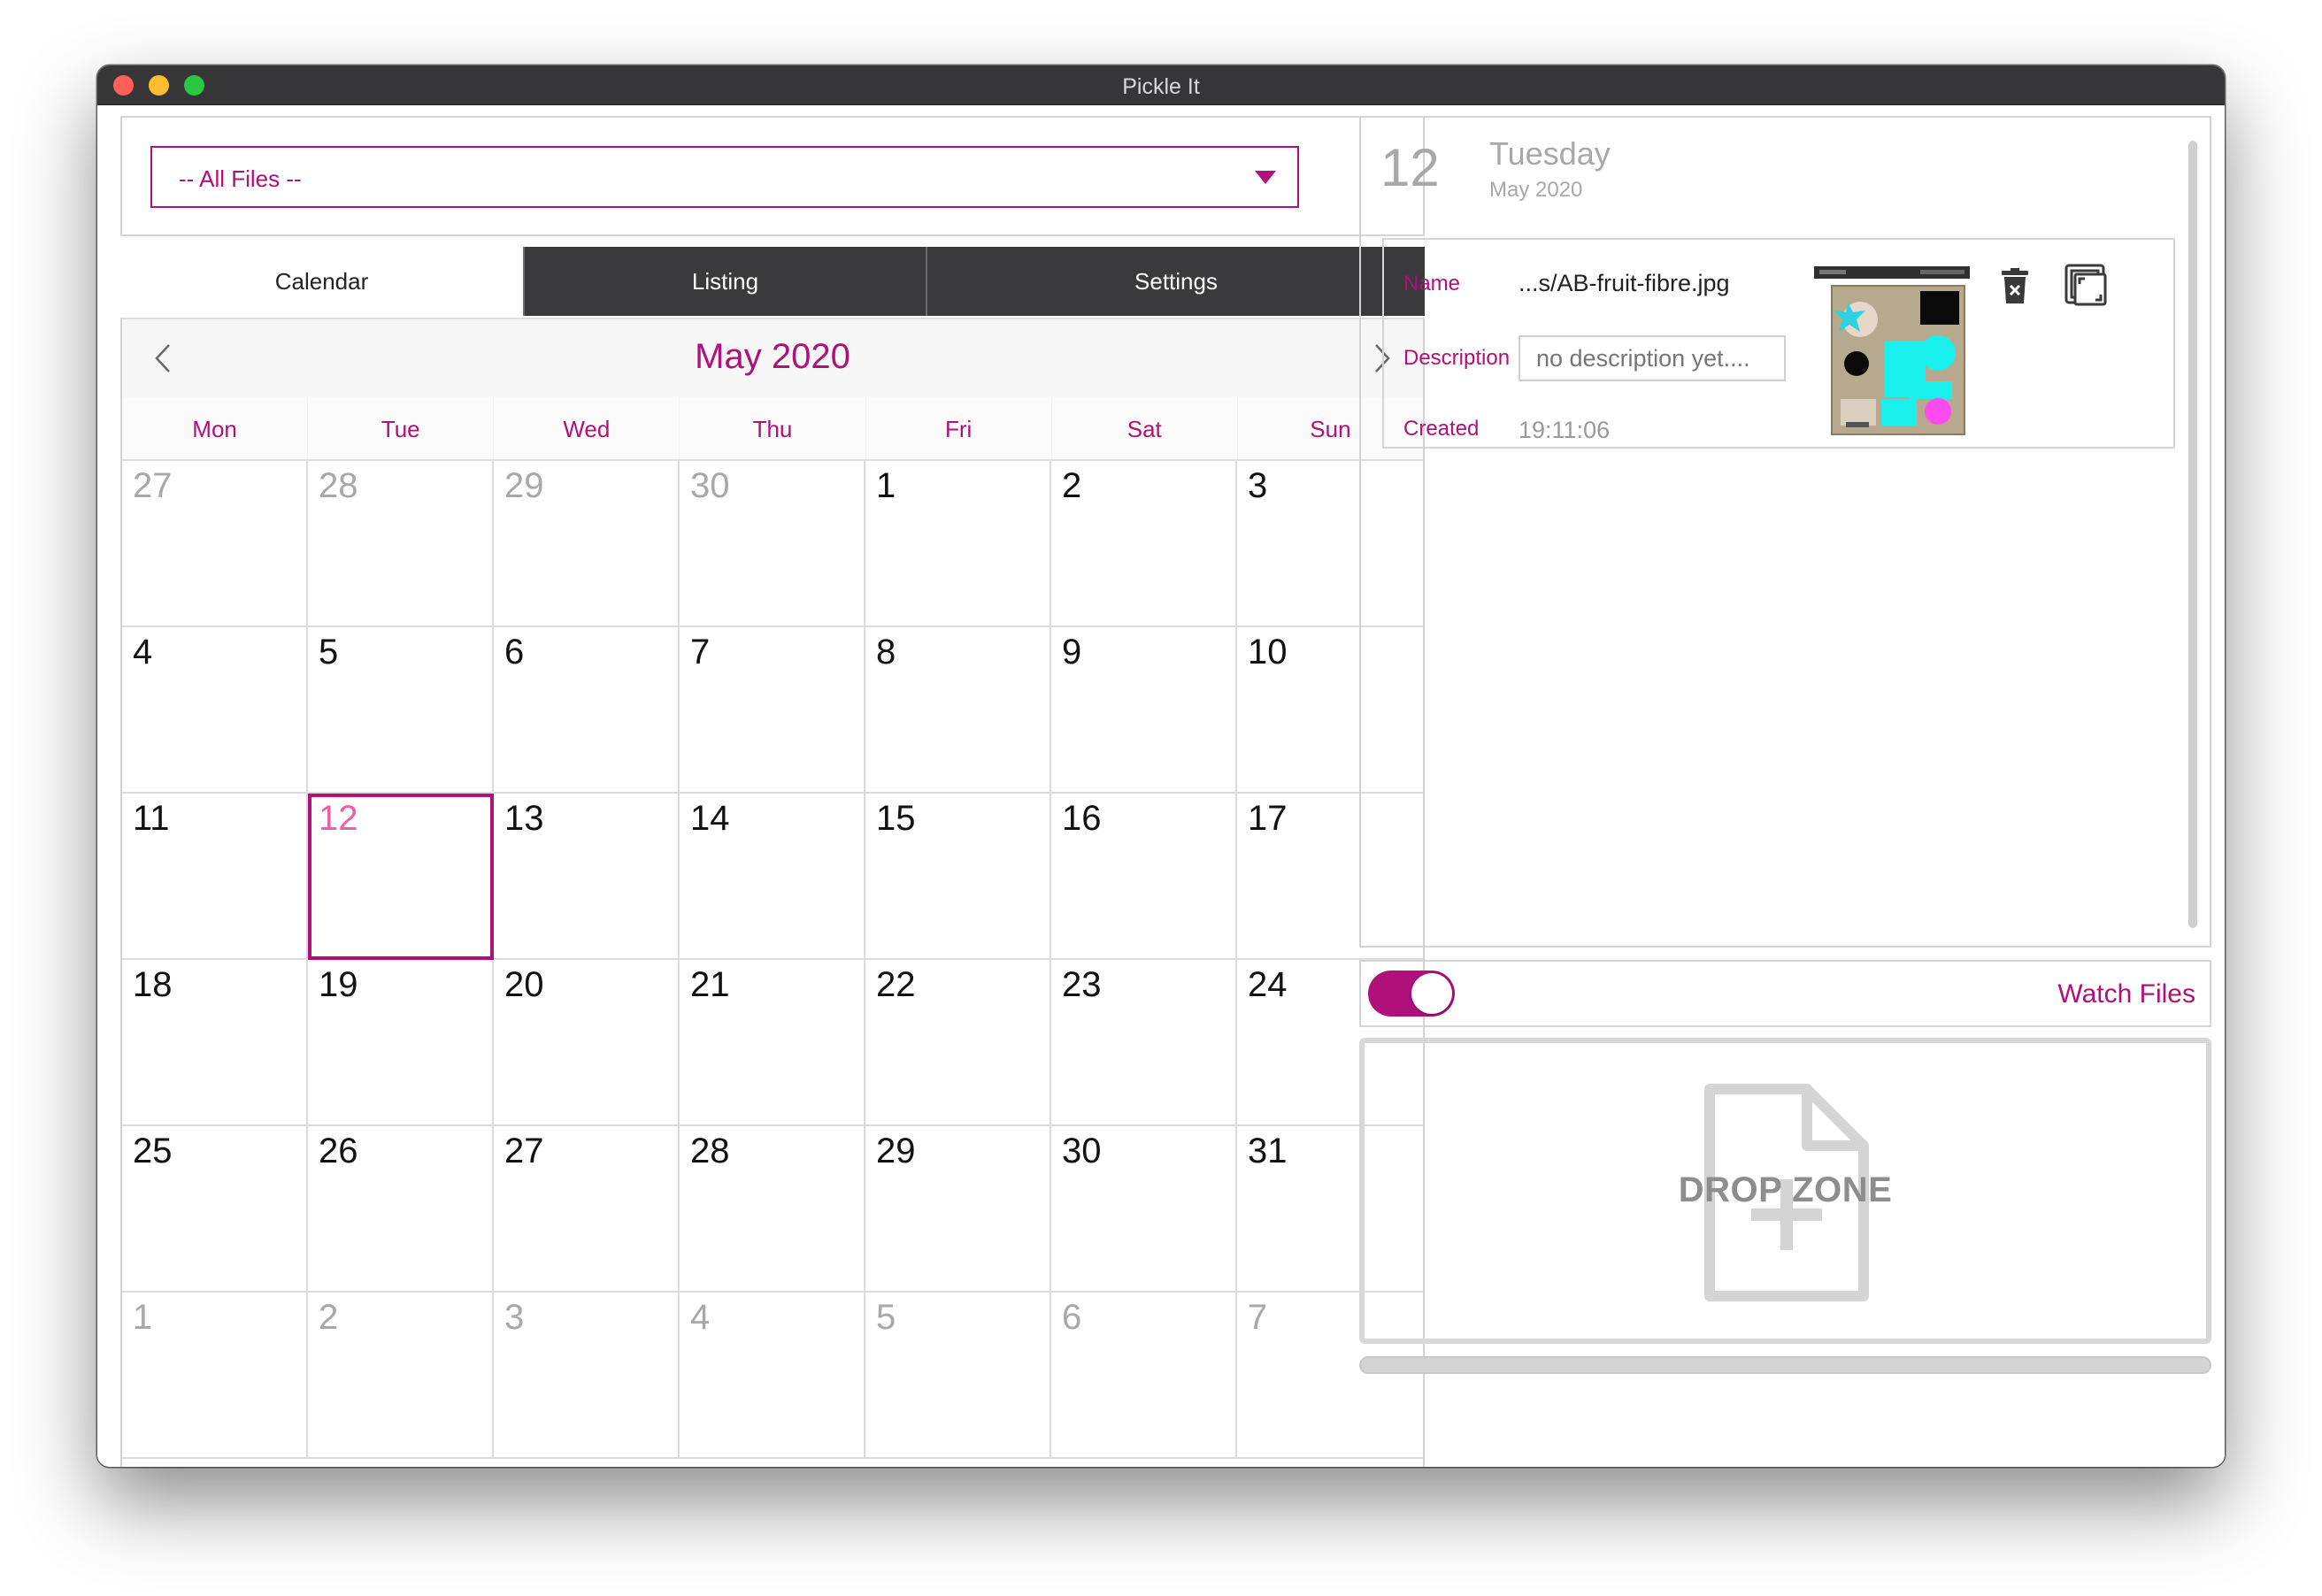 The image size is (2322, 1596). I want to click on day-number: 13, so click(524, 818).